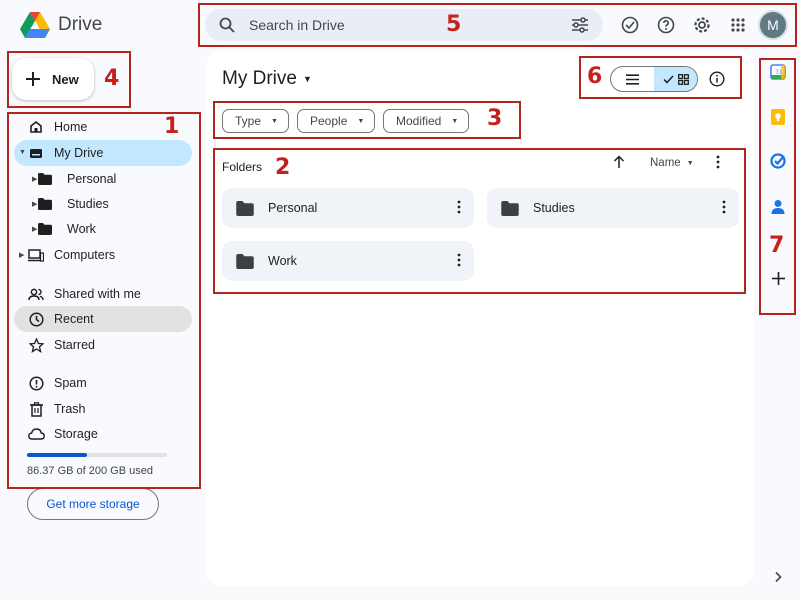 This screenshot has height=600, width=800. What do you see at coordinates (348, 261) in the screenshot?
I see `folder-card-work: Work` at bounding box center [348, 261].